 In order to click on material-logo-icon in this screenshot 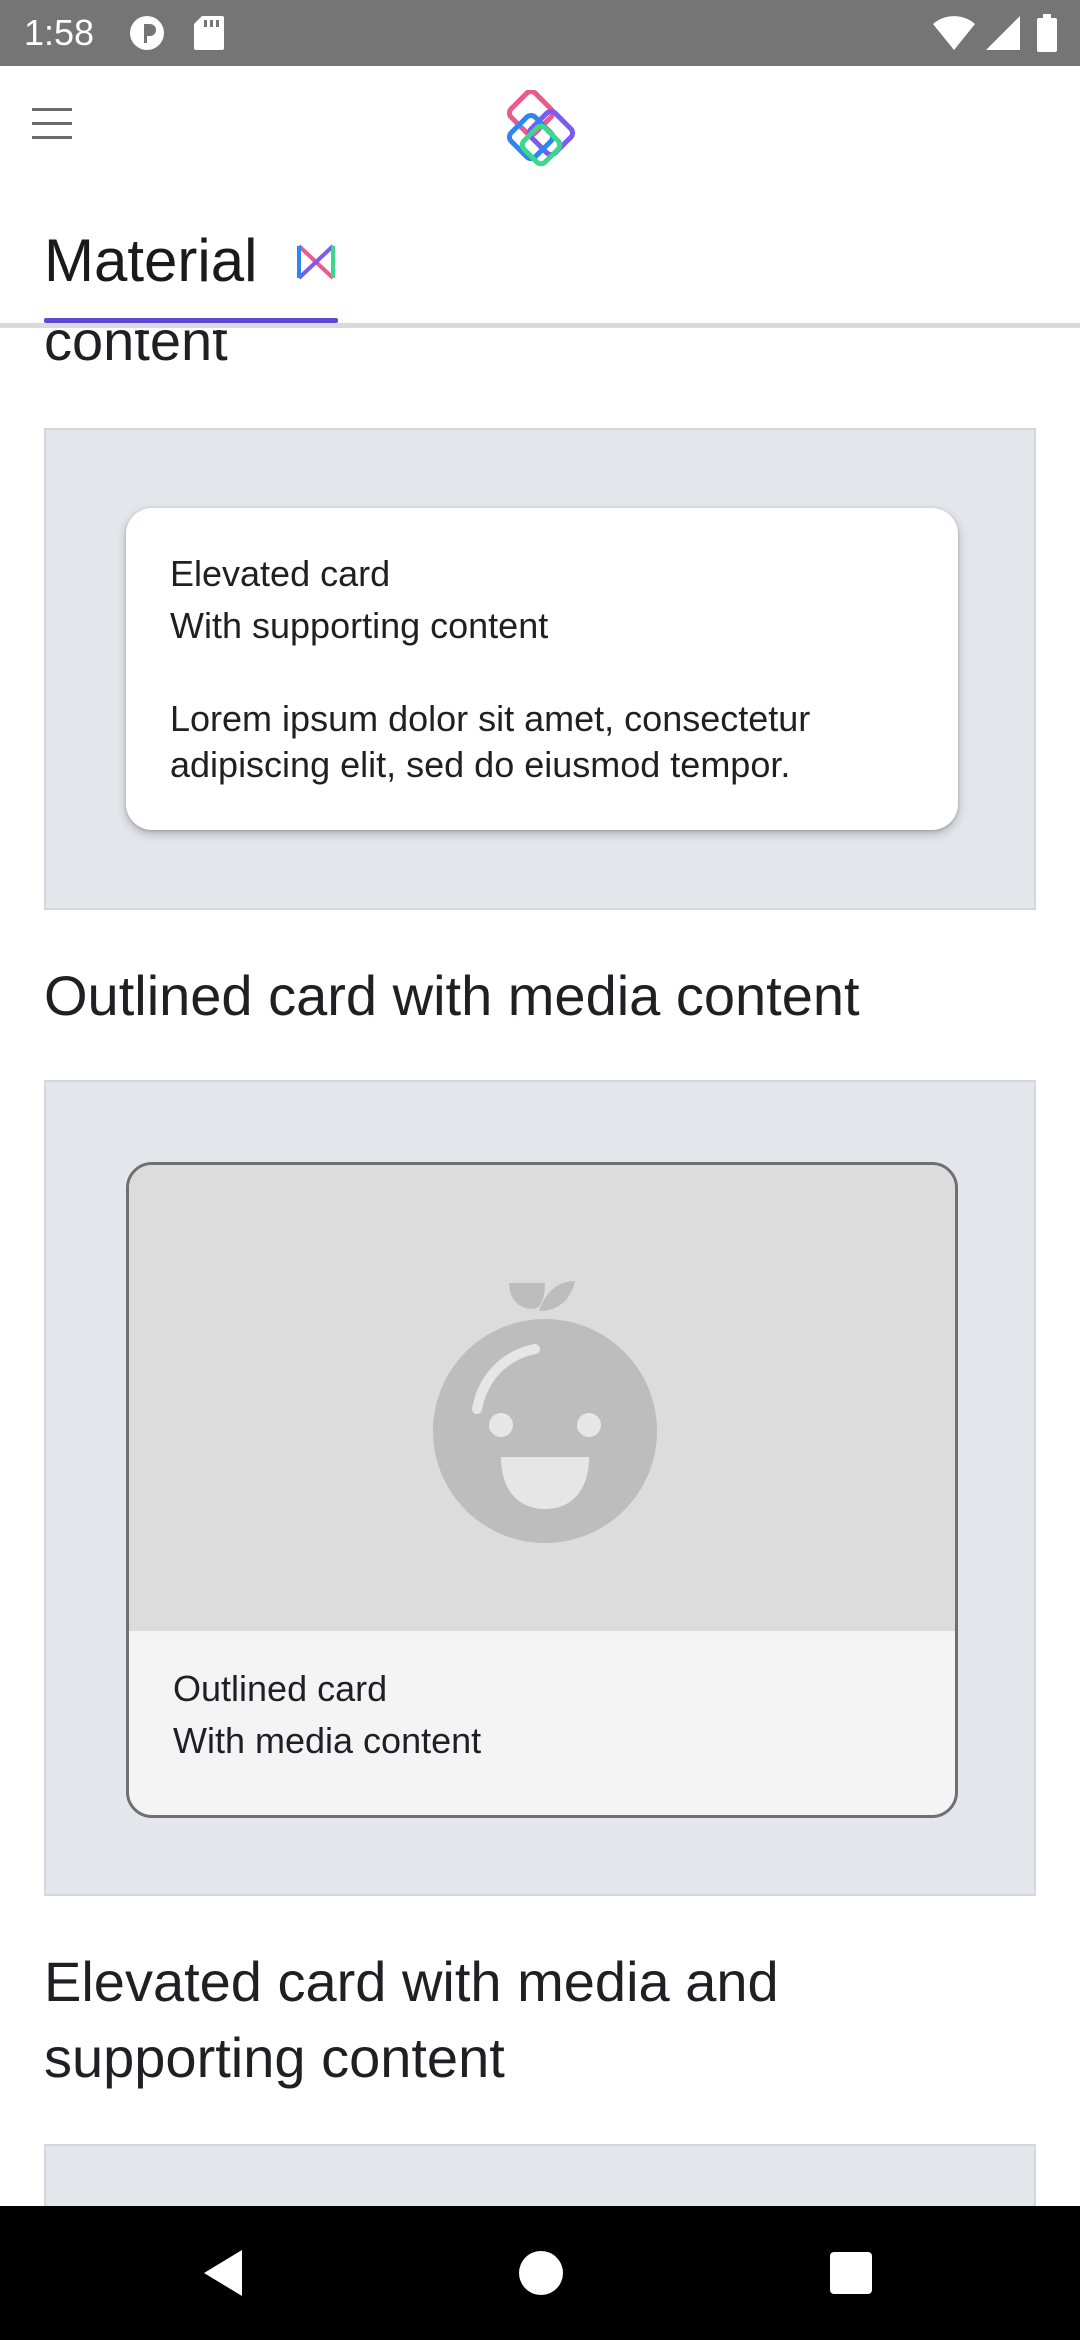, I will do `click(316, 264)`.